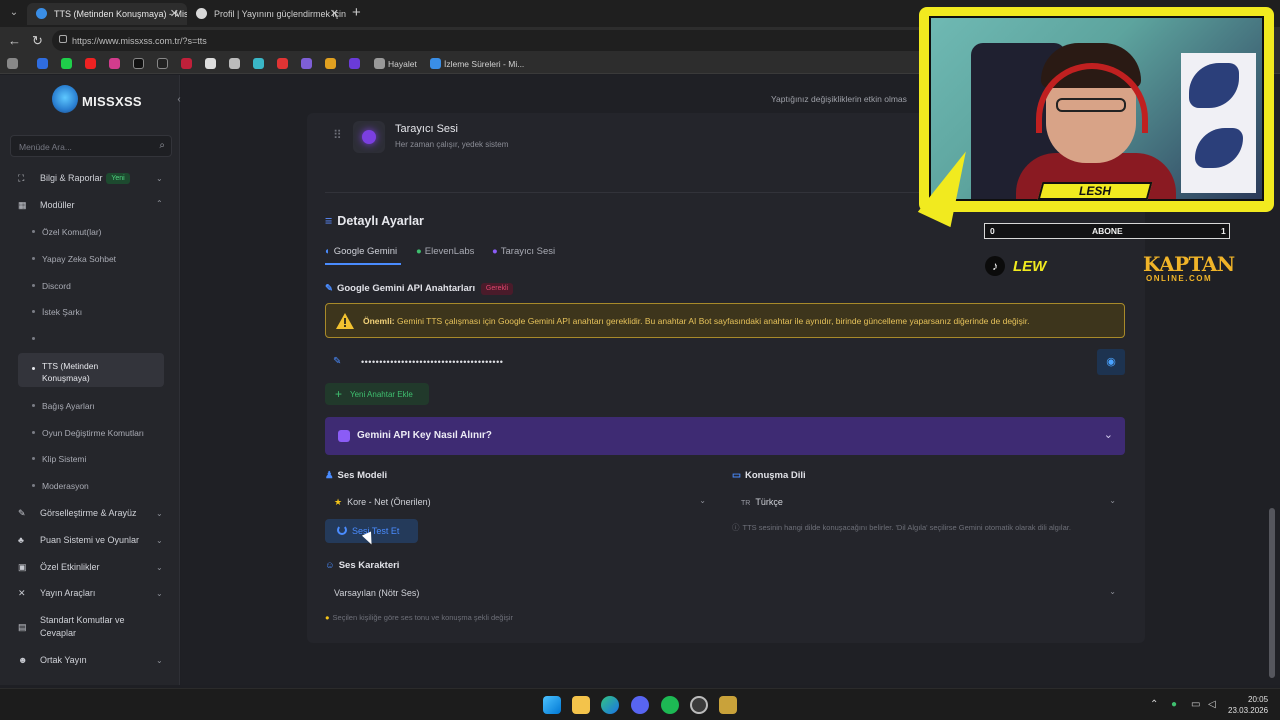  What do you see at coordinates (66, 63) in the screenshot?
I see `bookmark-kick-icon` at bounding box center [66, 63].